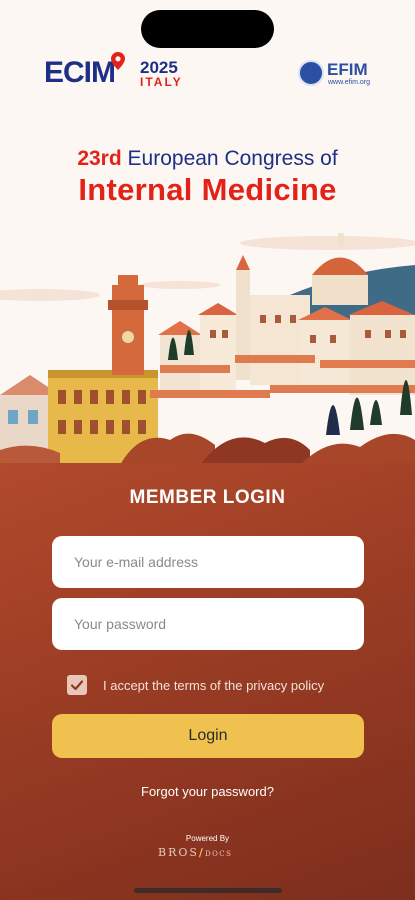 This screenshot has height=900, width=415. What do you see at coordinates (208, 736) in the screenshot?
I see `login-button: Login` at bounding box center [208, 736].